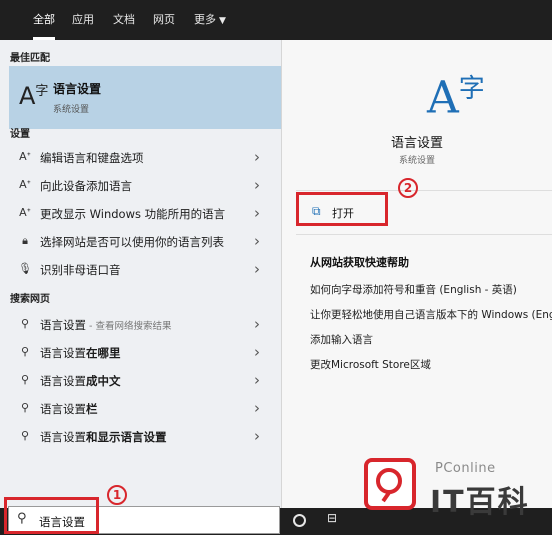 The height and width of the screenshot is (535, 552). What do you see at coordinates (124, 20) in the screenshot?
I see `tab-documents: 文档` at bounding box center [124, 20].